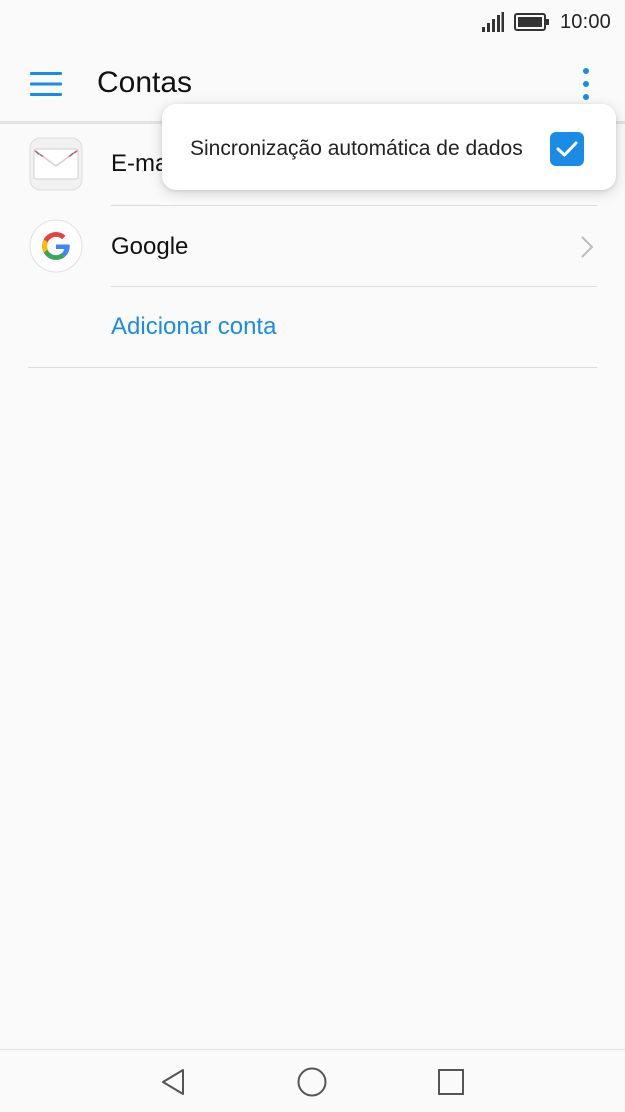  I want to click on menu-button, so click(46, 84).